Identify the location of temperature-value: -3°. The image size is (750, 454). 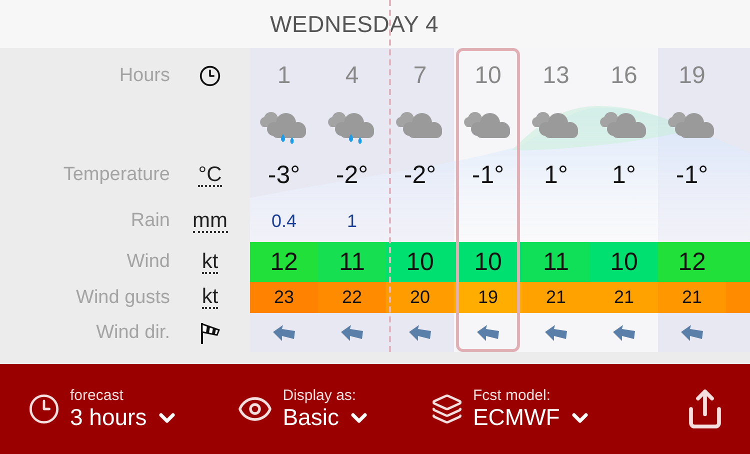
(284, 175).